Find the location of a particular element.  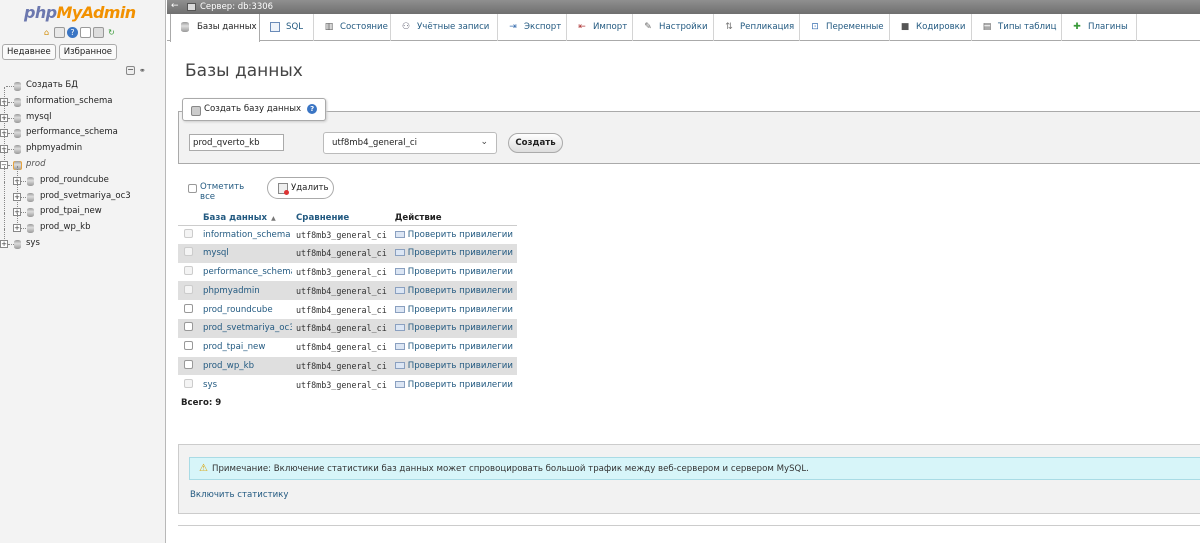

reload-icon: ↻ is located at coordinates (111, 32).